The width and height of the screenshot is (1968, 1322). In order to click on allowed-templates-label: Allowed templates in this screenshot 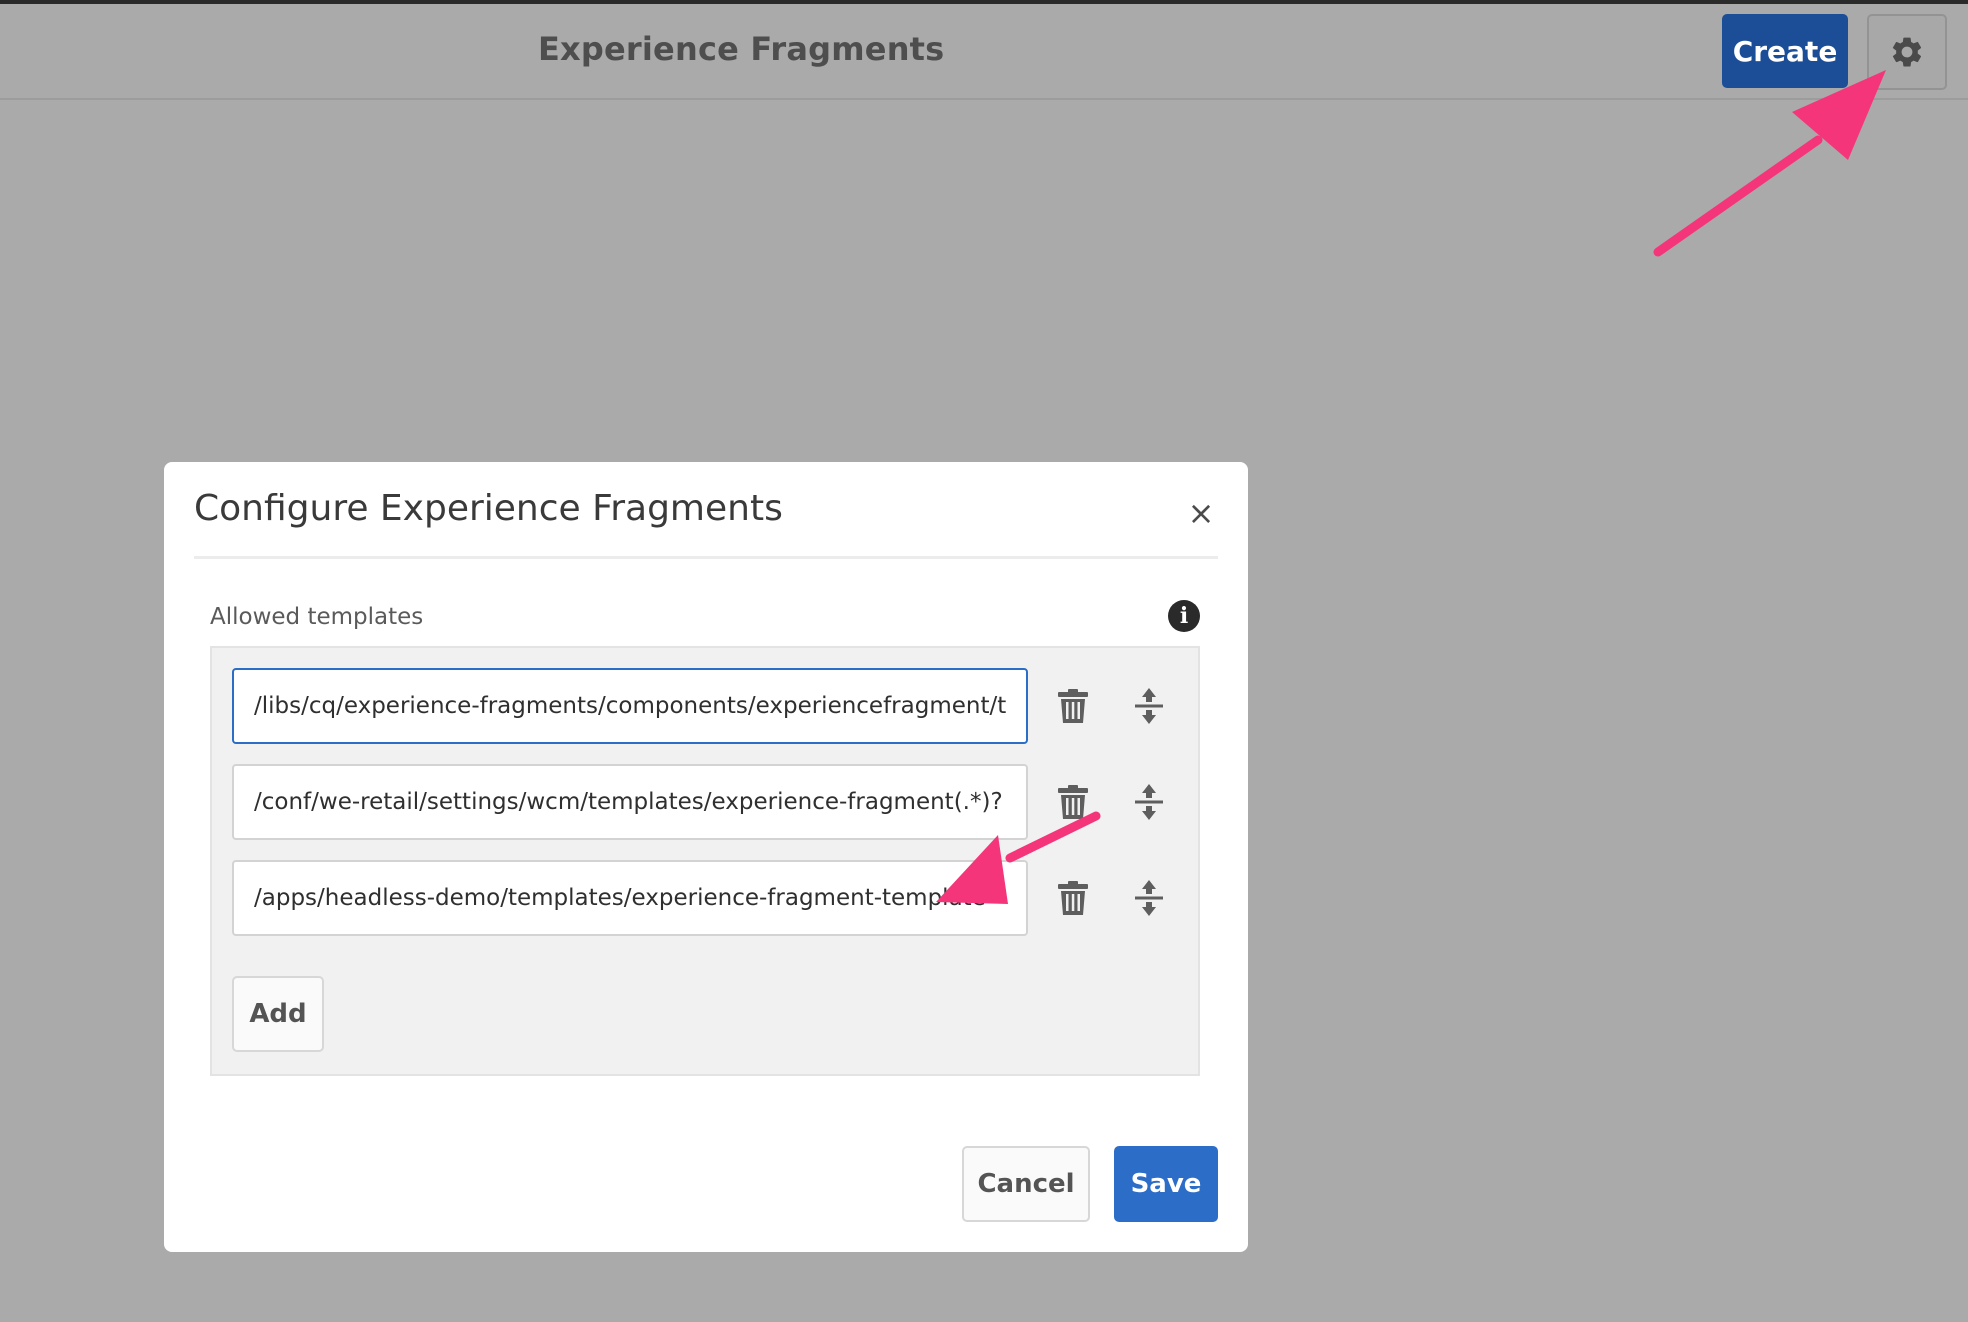, I will do `click(317, 617)`.